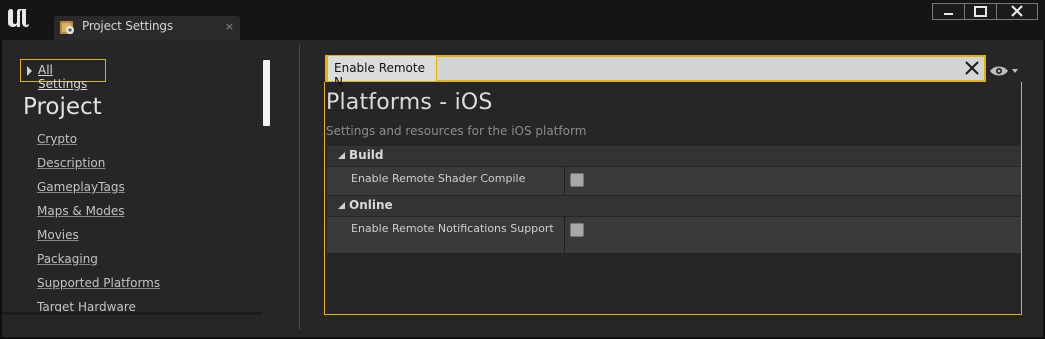 The image size is (1045, 339). Describe the element at coordinates (18, 18) in the screenshot. I see `unreal-engine-logo-icon` at that location.